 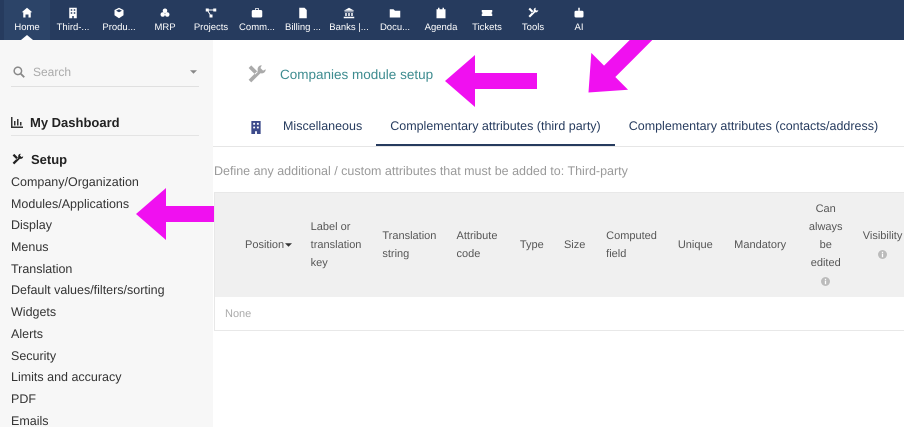 I want to click on column-header: Size, so click(x=575, y=245).